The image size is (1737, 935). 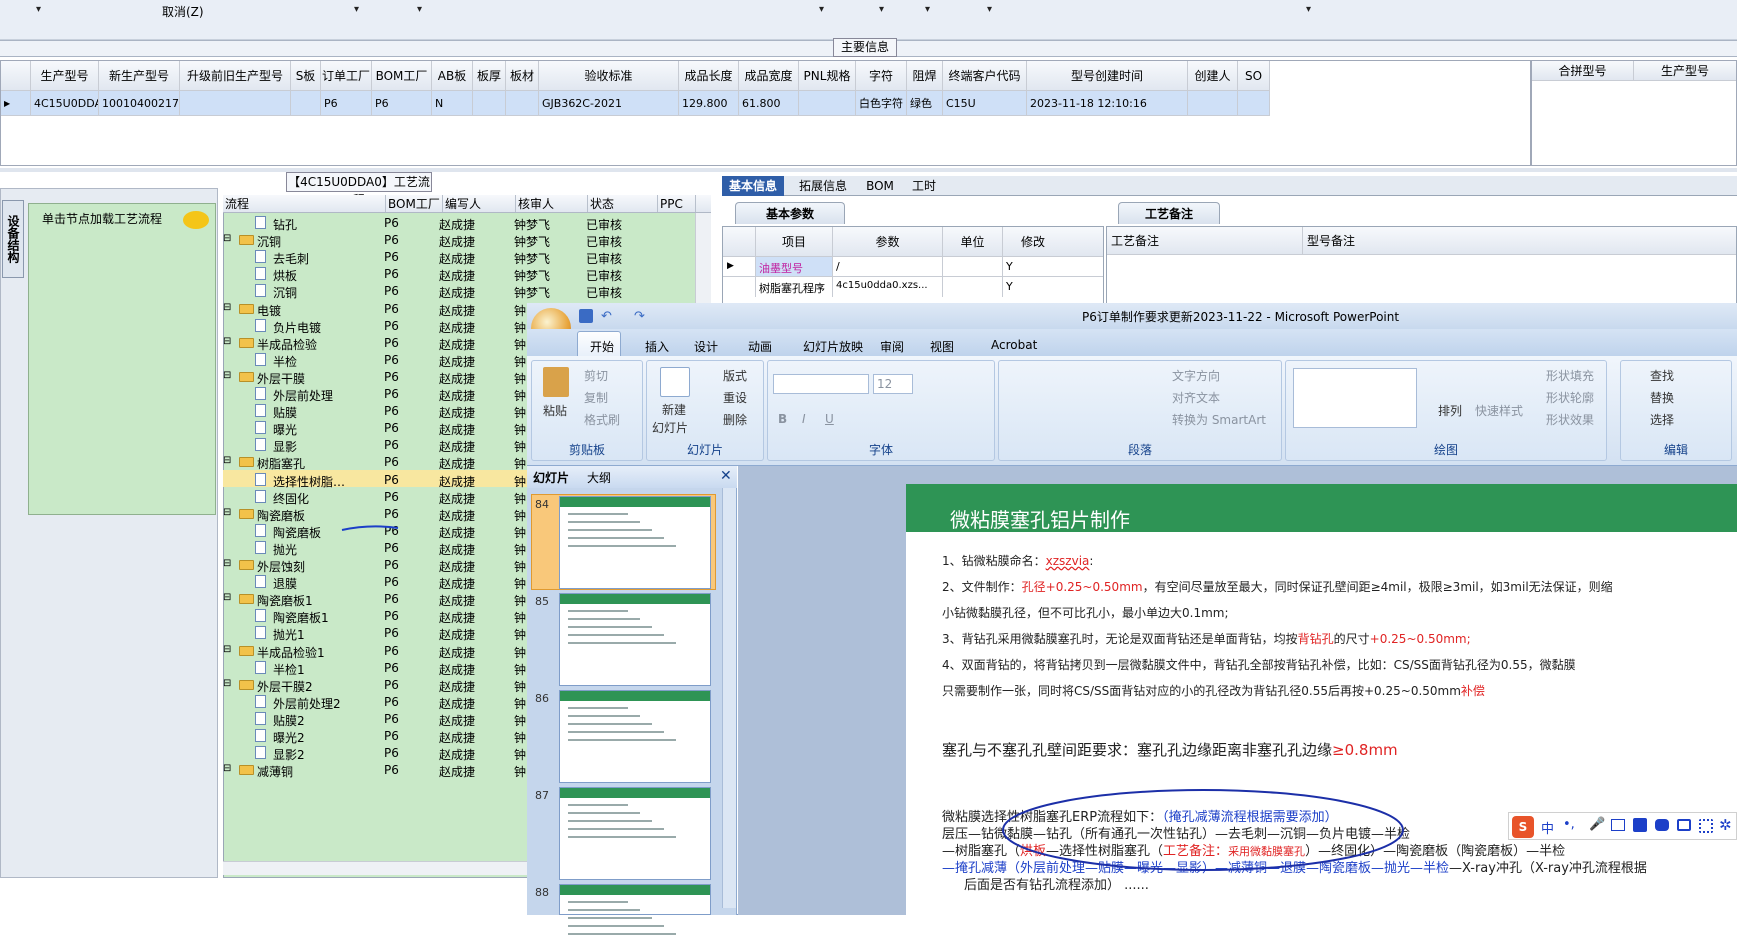 I want to click on col-flow: 流程, so click(x=304, y=203).